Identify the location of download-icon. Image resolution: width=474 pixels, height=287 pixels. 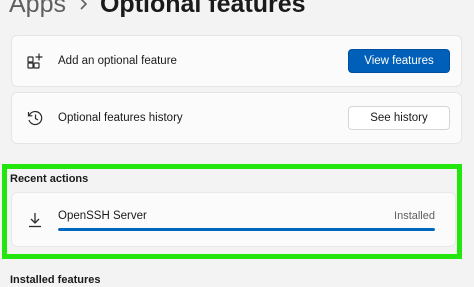
(35, 220).